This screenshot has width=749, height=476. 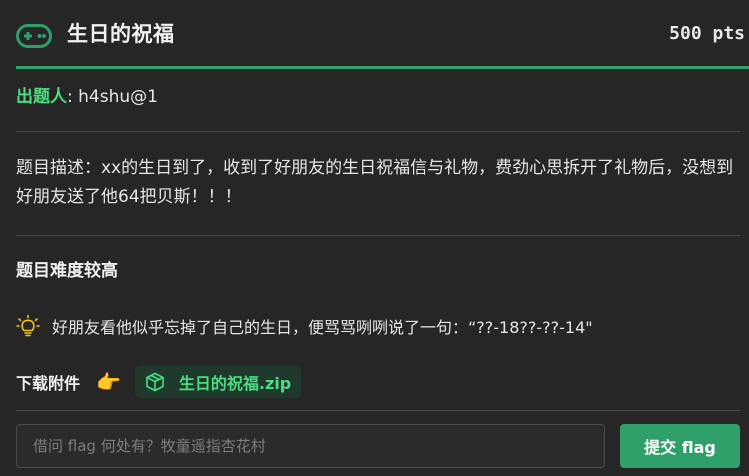 What do you see at coordinates (48, 383) in the screenshot?
I see `attachments-label: 下载附件` at bounding box center [48, 383].